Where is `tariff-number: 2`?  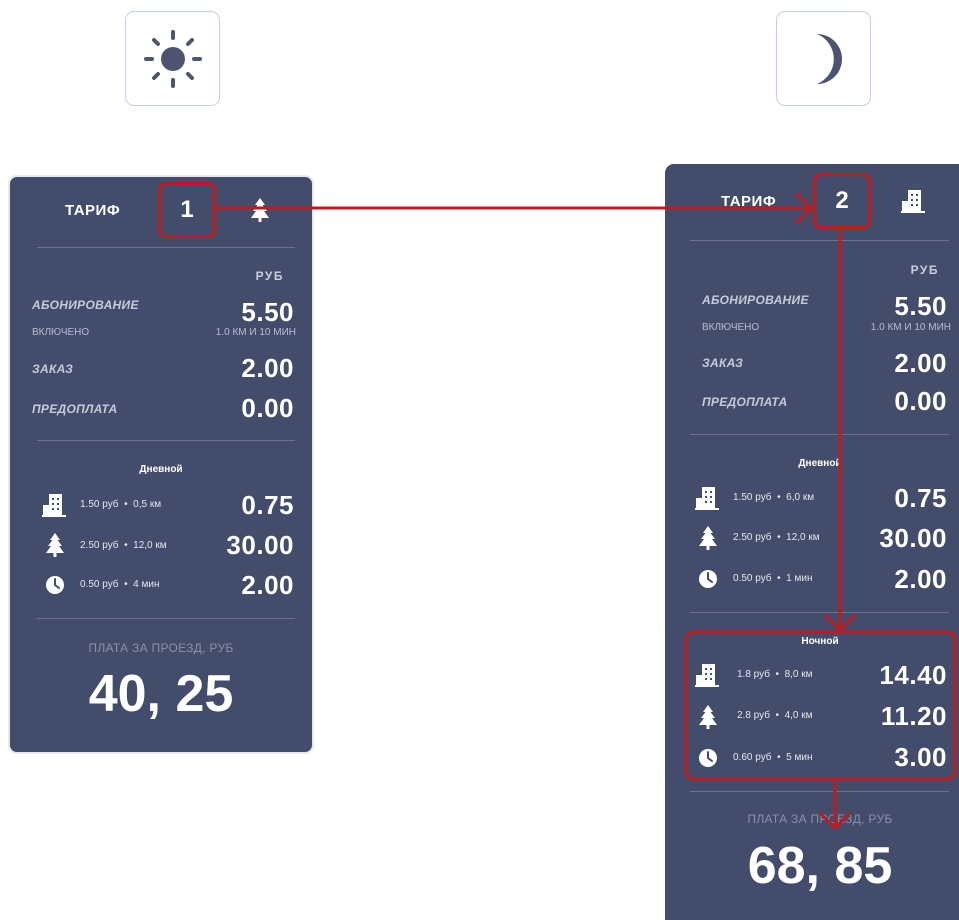 tariff-number: 2 is located at coordinates (842, 201).